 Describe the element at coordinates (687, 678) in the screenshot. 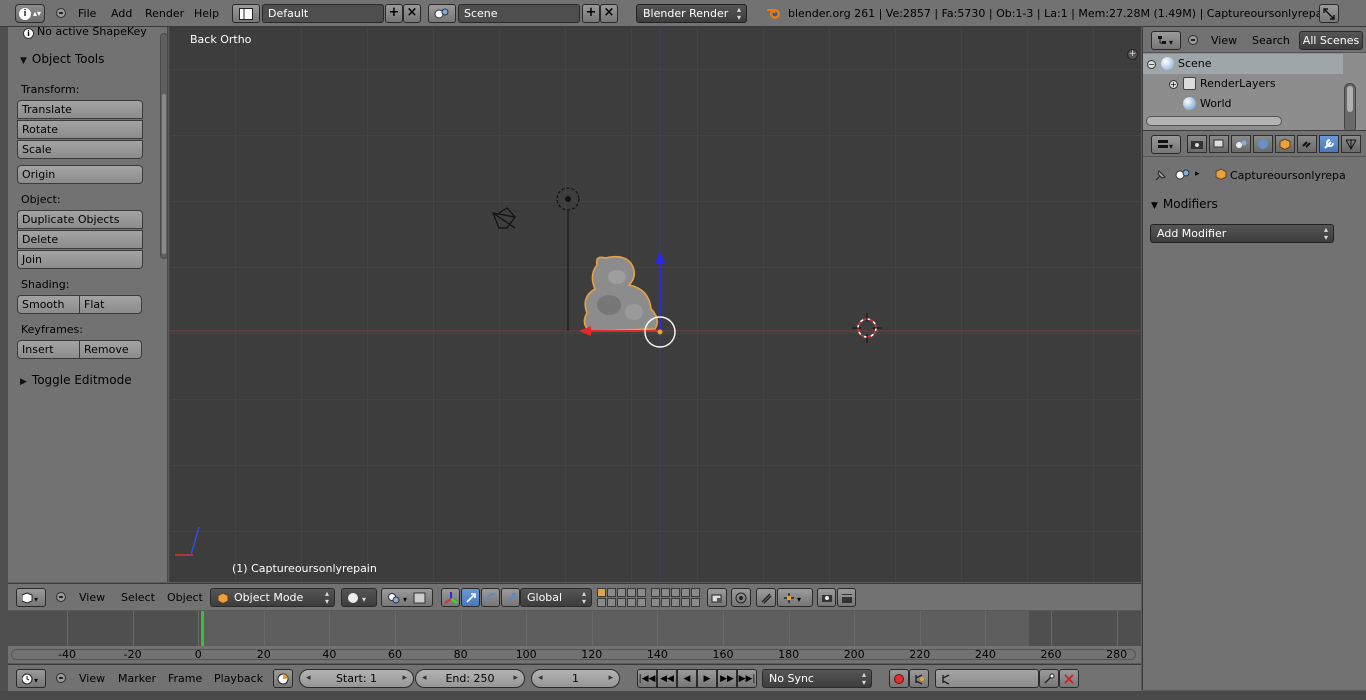

I see `play-reverse-icon: ◀` at that location.